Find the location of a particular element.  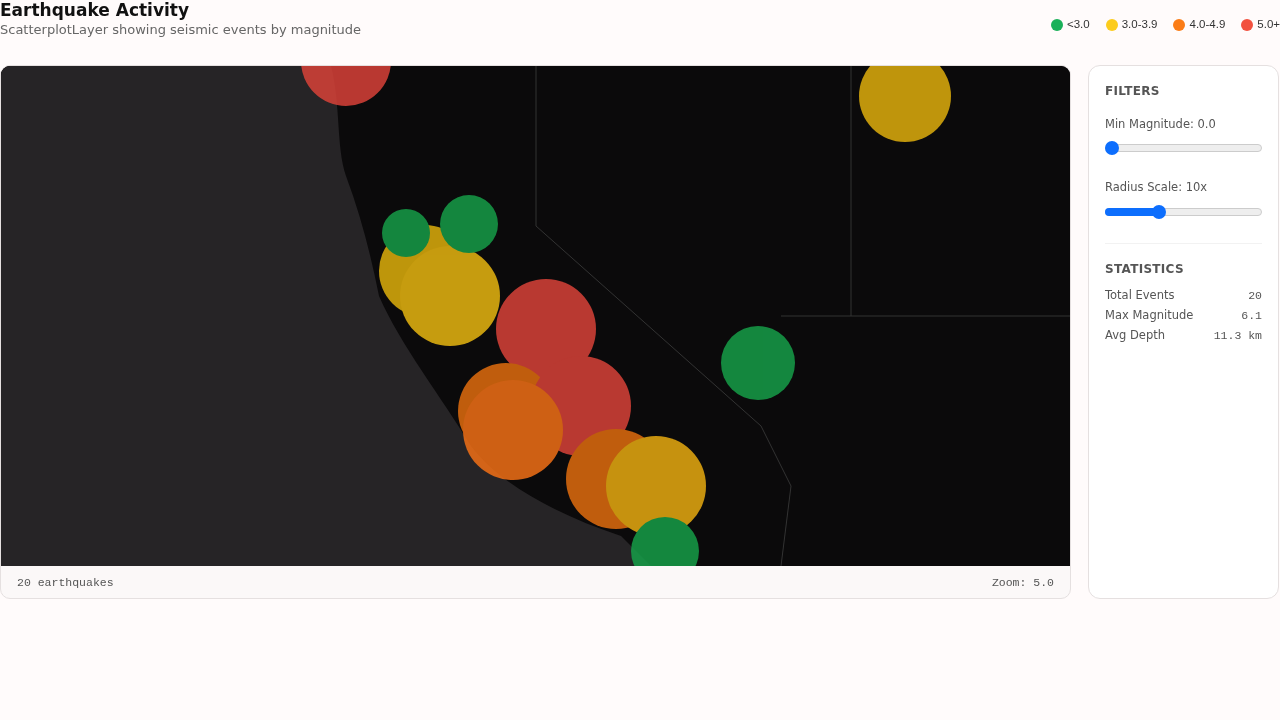

stat-label: Max Magnitude is located at coordinates (1149, 315).